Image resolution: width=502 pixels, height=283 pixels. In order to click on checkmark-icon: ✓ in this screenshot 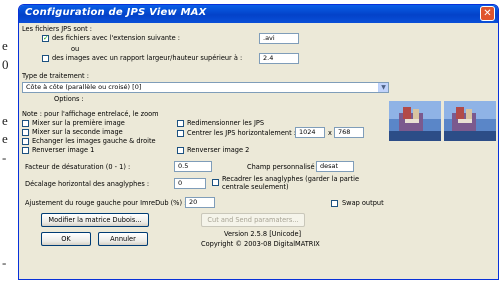, I will do `click(46, 38)`.